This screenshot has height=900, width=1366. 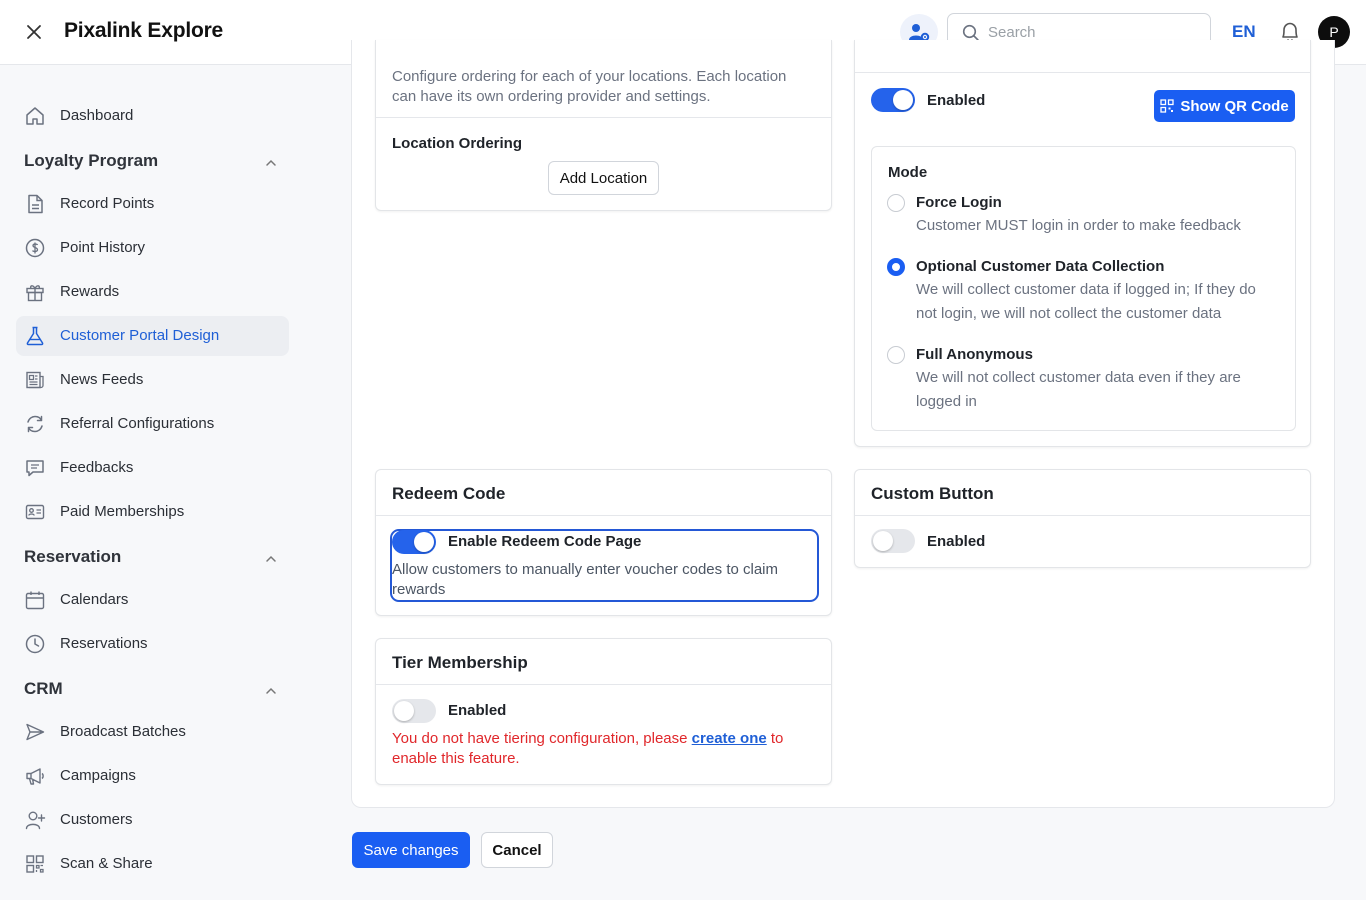 I want to click on feedback-enabled-label: Enabled, so click(x=956, y=100).